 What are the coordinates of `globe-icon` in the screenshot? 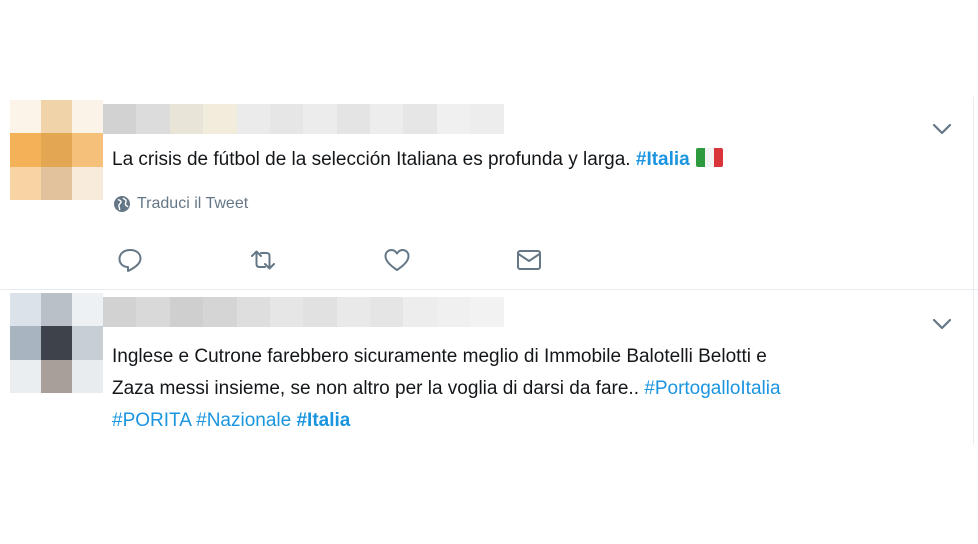 It's located at (122, 204).